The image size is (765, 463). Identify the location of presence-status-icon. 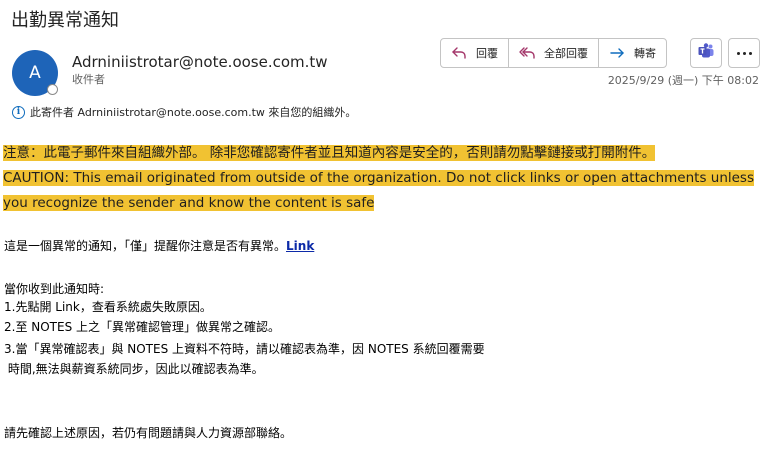
(52, 89).